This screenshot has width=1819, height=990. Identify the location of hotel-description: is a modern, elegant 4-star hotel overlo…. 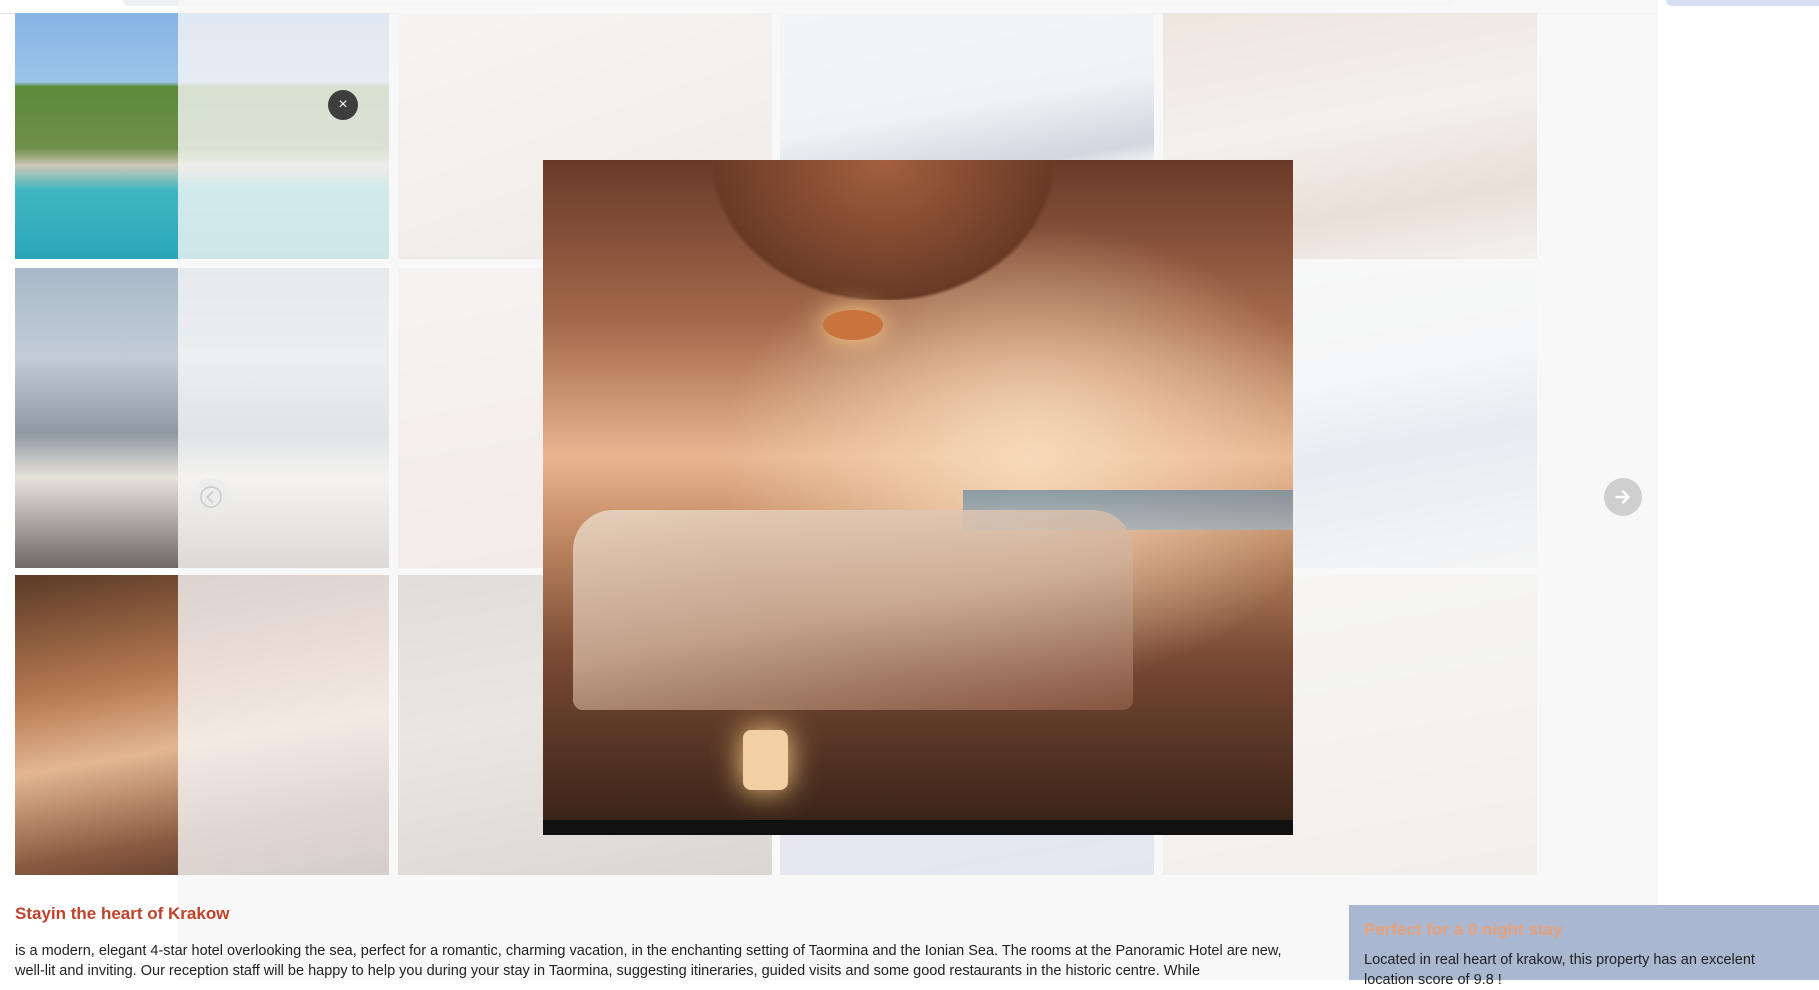
(648, 961).